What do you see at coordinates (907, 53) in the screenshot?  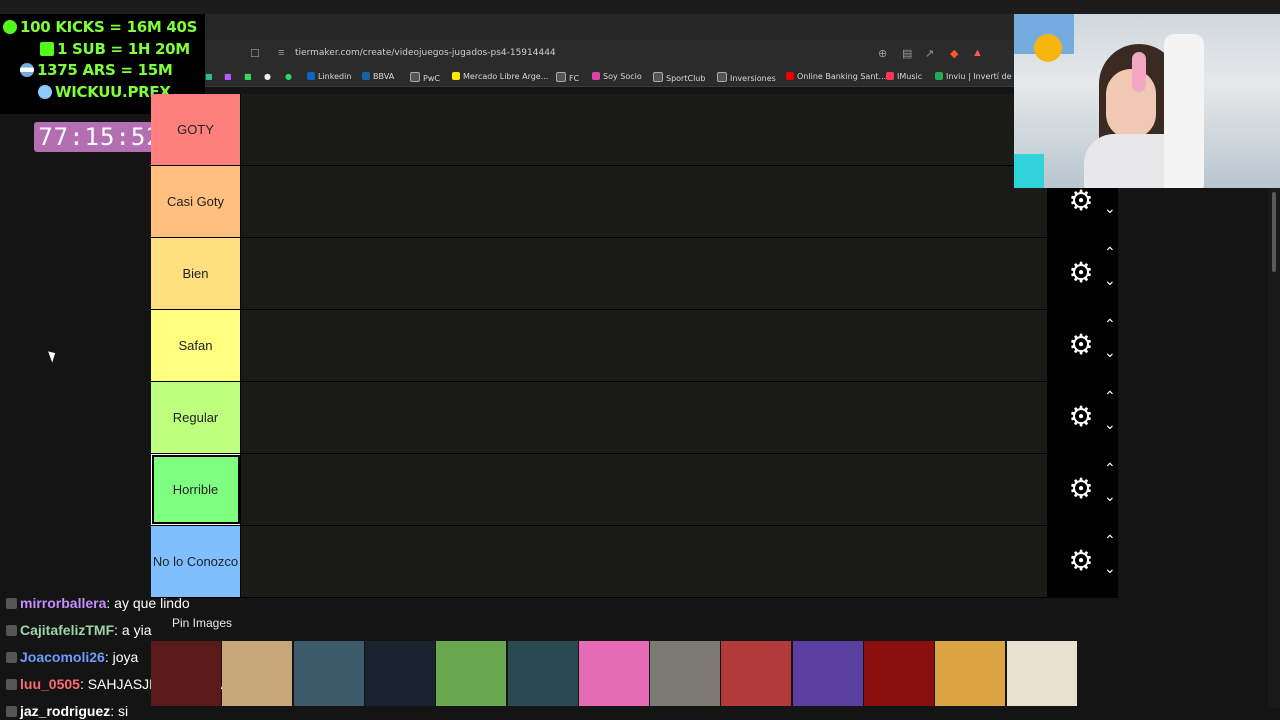 I see `reader-icon: ▤` at bounding box center [907, 53].